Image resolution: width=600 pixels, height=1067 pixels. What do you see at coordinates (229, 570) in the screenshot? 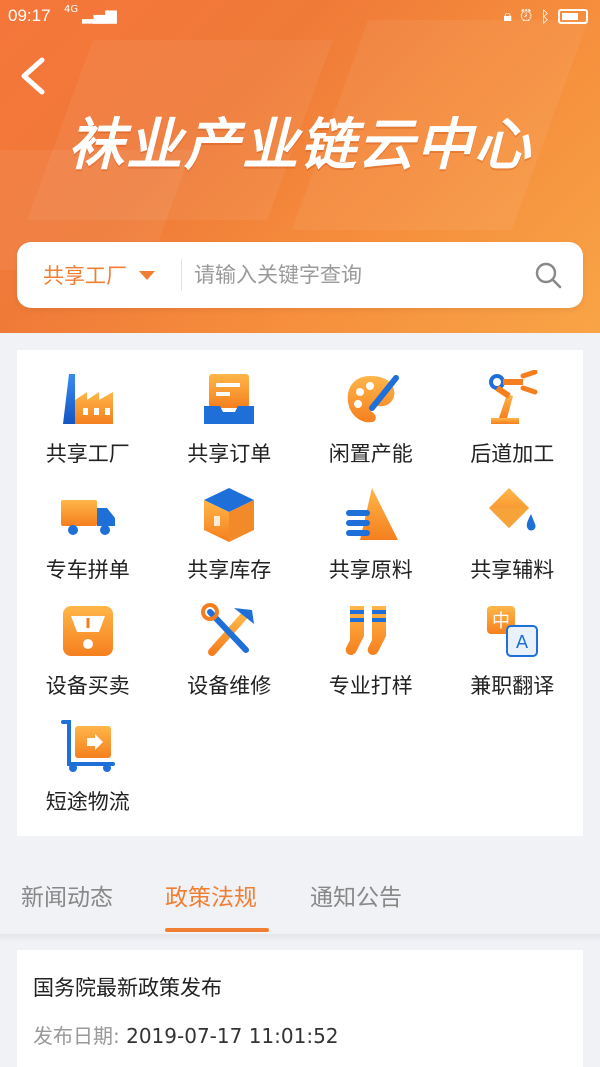
I see `grid-item-label: 共享库存` at bounding box center [229, 570].